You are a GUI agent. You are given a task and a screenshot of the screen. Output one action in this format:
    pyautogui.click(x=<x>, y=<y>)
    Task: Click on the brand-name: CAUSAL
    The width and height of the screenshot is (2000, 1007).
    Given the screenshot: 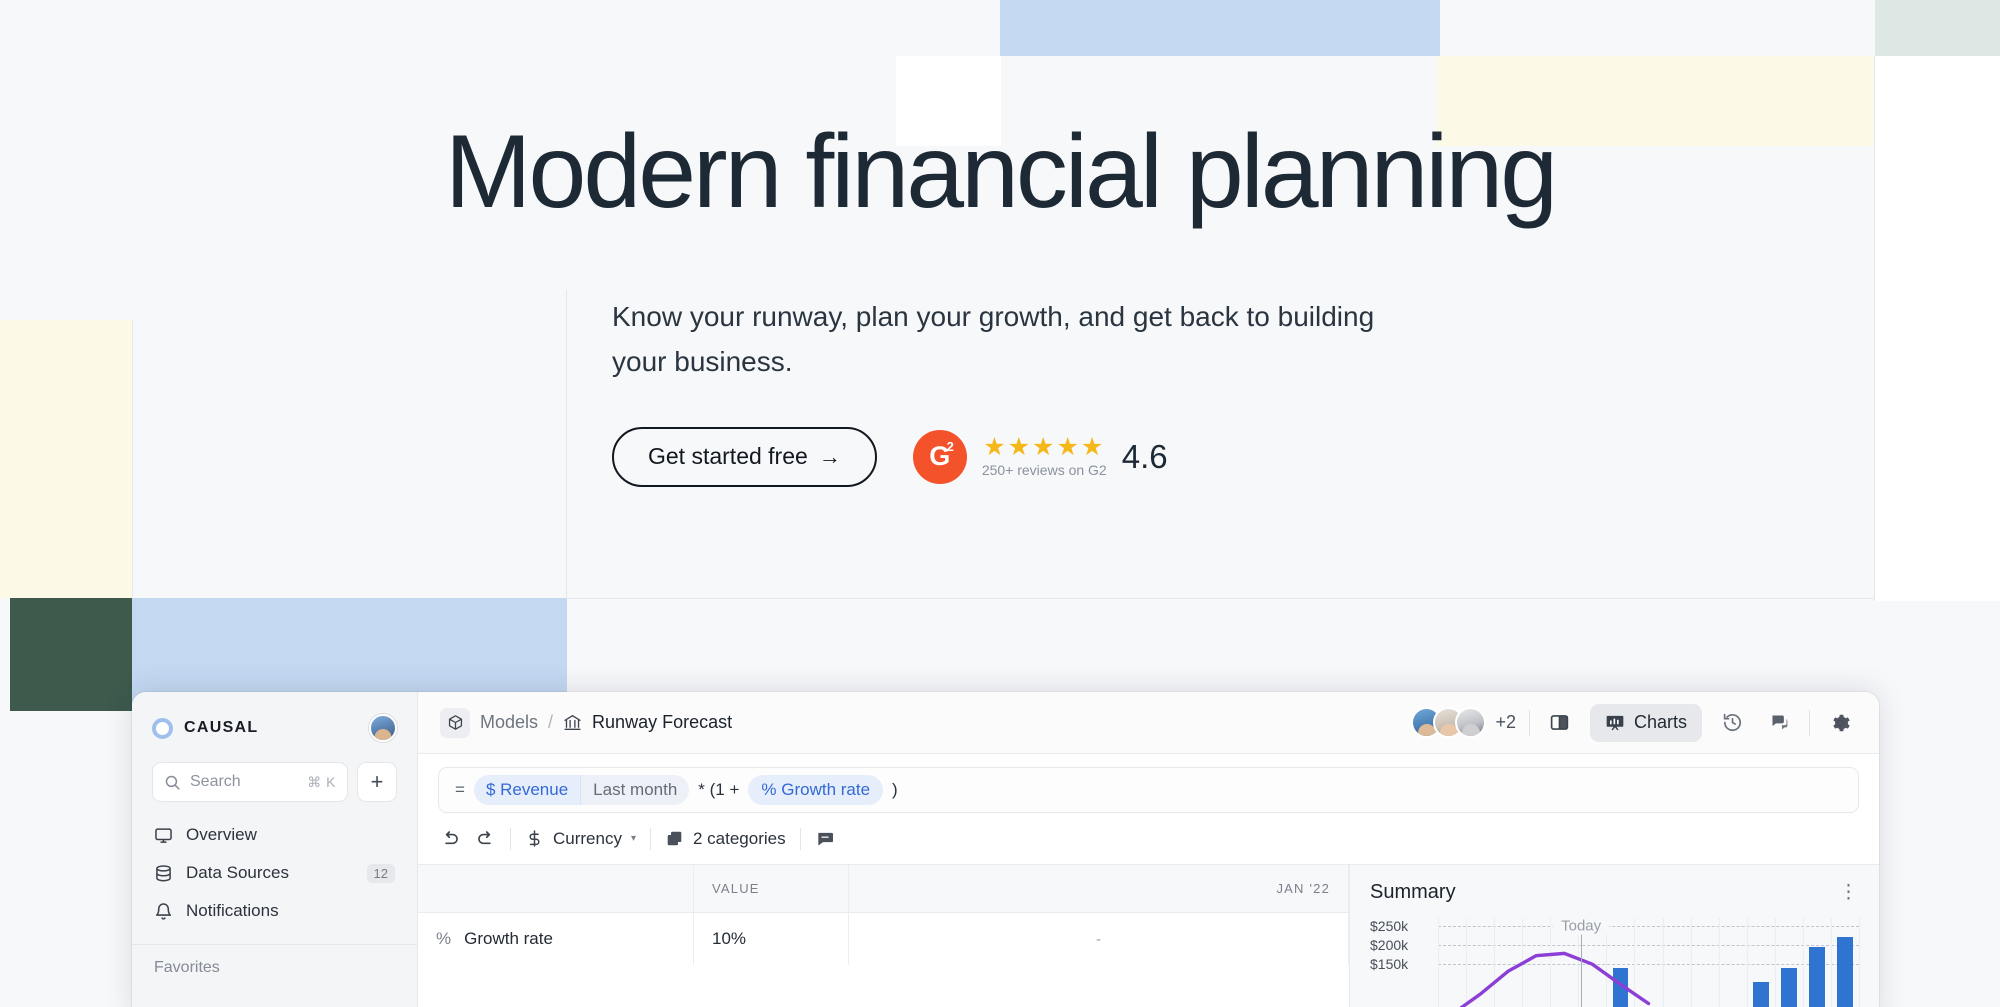 What is the action you would take?
    pyautogui.click(x=221, y=727)
    